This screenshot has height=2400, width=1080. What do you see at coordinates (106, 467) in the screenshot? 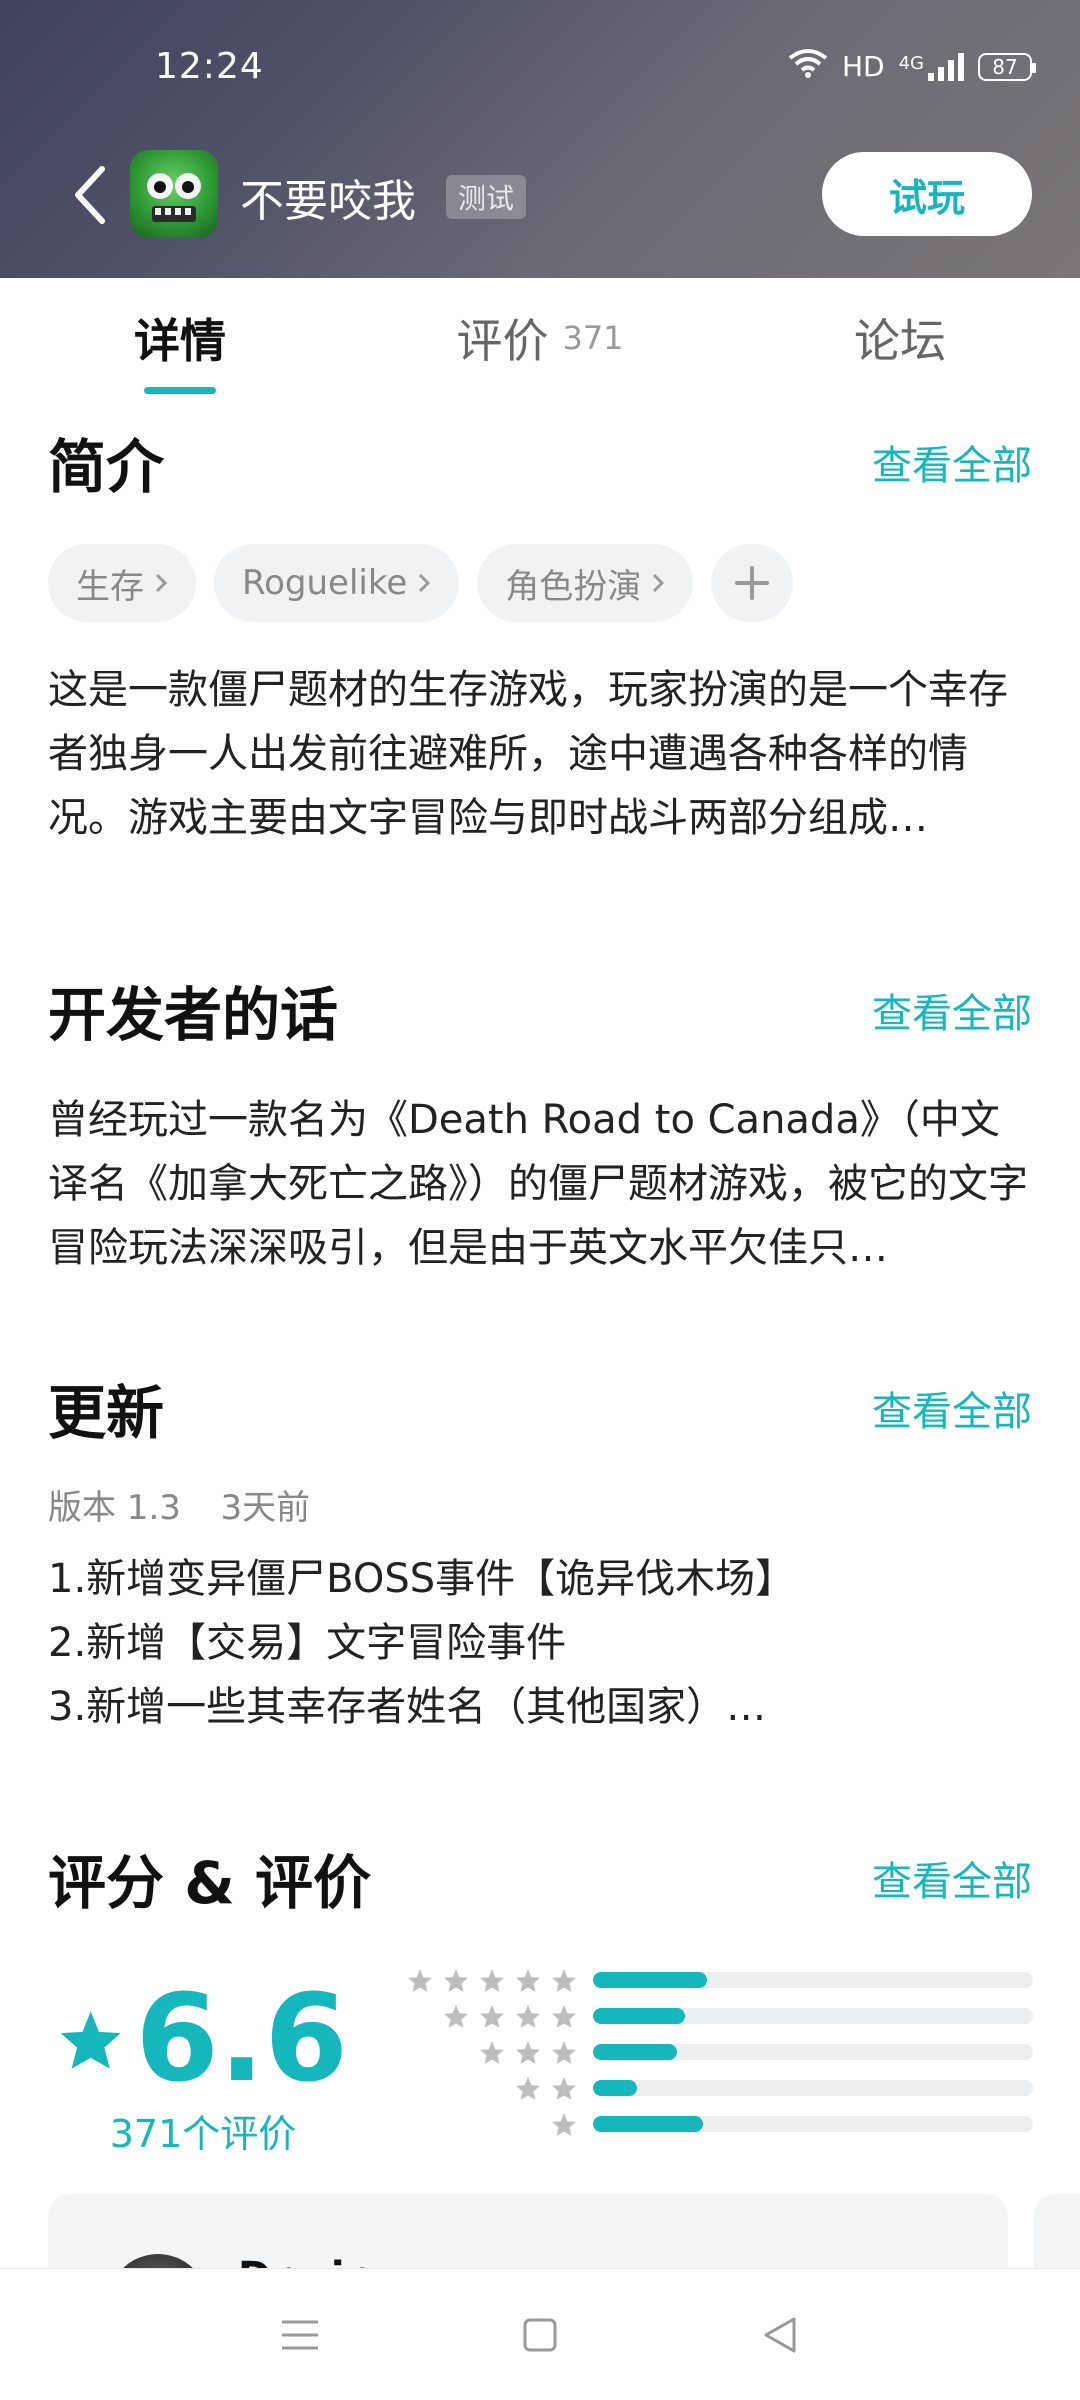
I see `intro-title: 简介` at bounding box center [106, 467].